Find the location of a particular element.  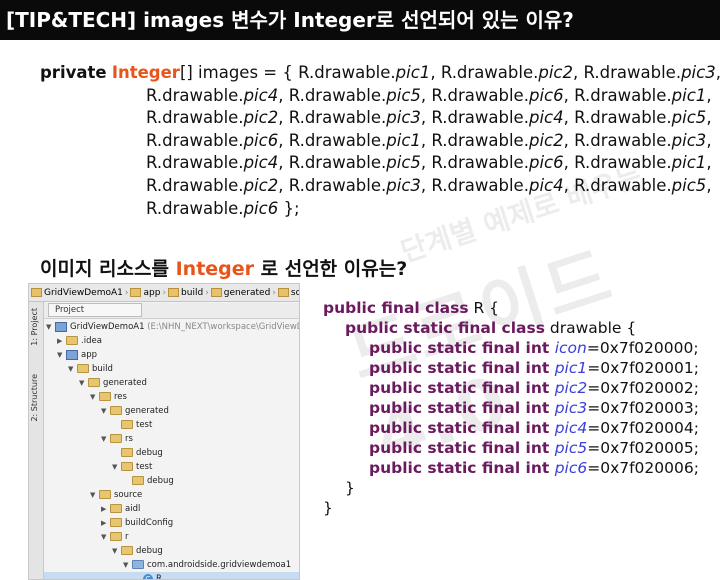

tab-project: 1: Project is located at coordinates (36, 327).